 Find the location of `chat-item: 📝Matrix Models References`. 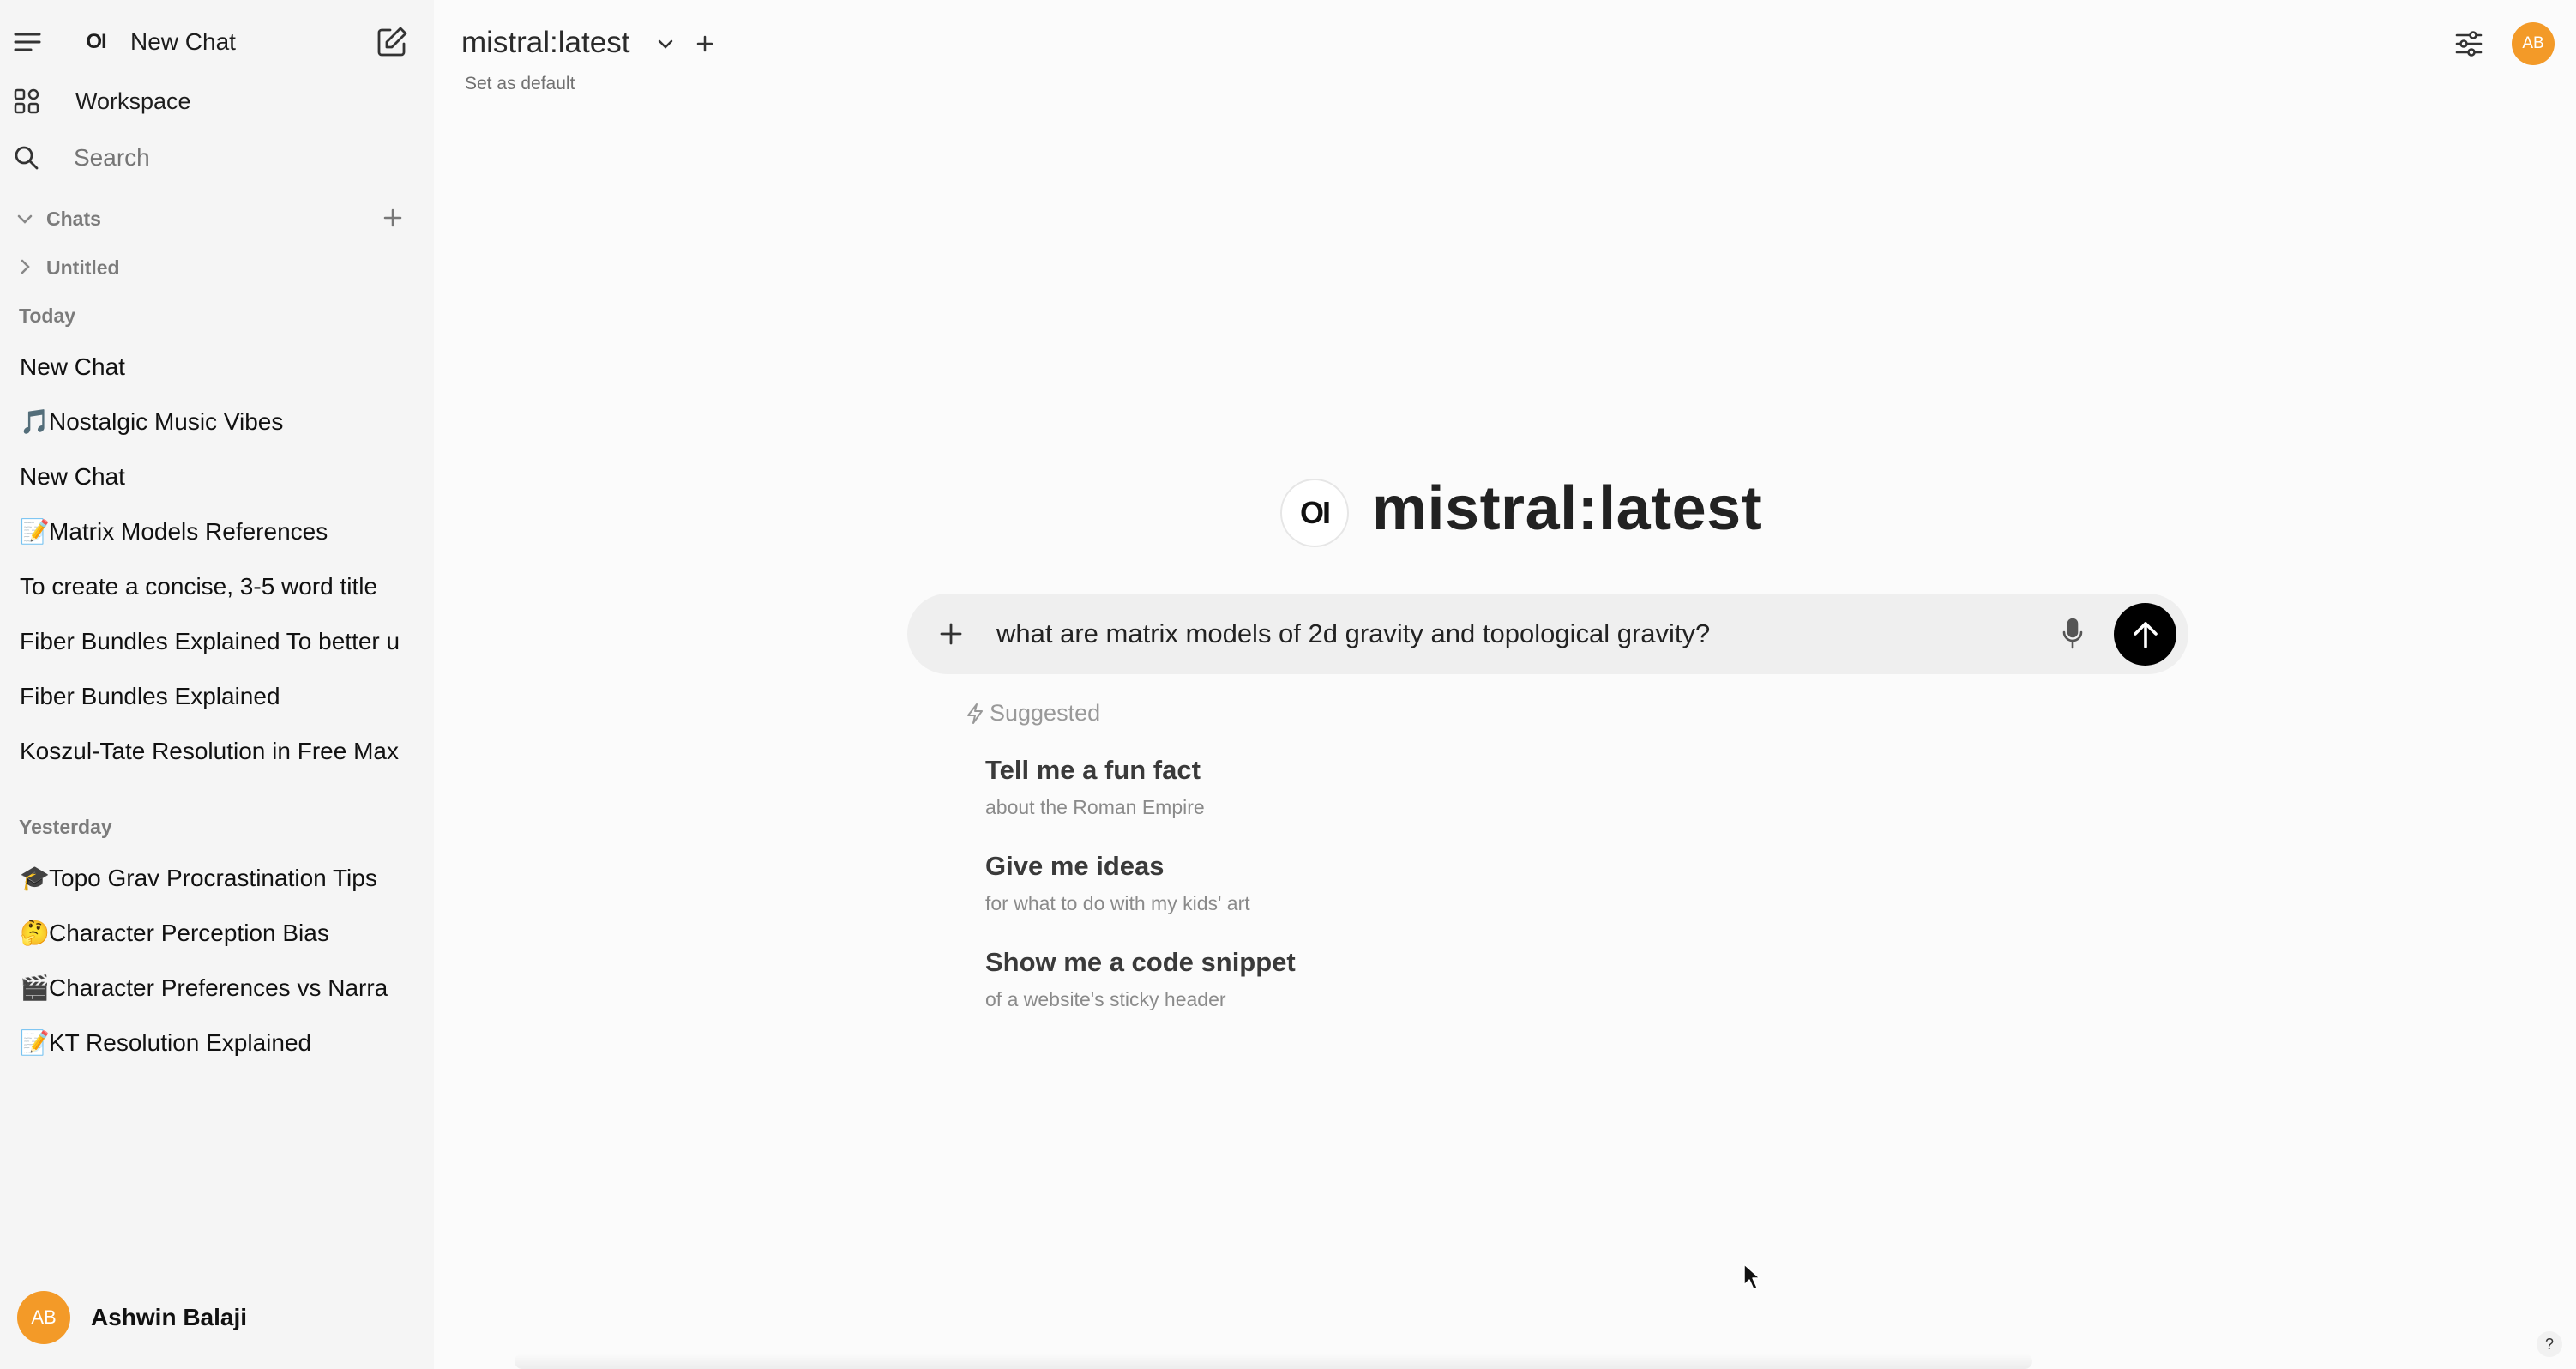

chat-item: 📝Matrix Models References is located at coordinates (210, 531).